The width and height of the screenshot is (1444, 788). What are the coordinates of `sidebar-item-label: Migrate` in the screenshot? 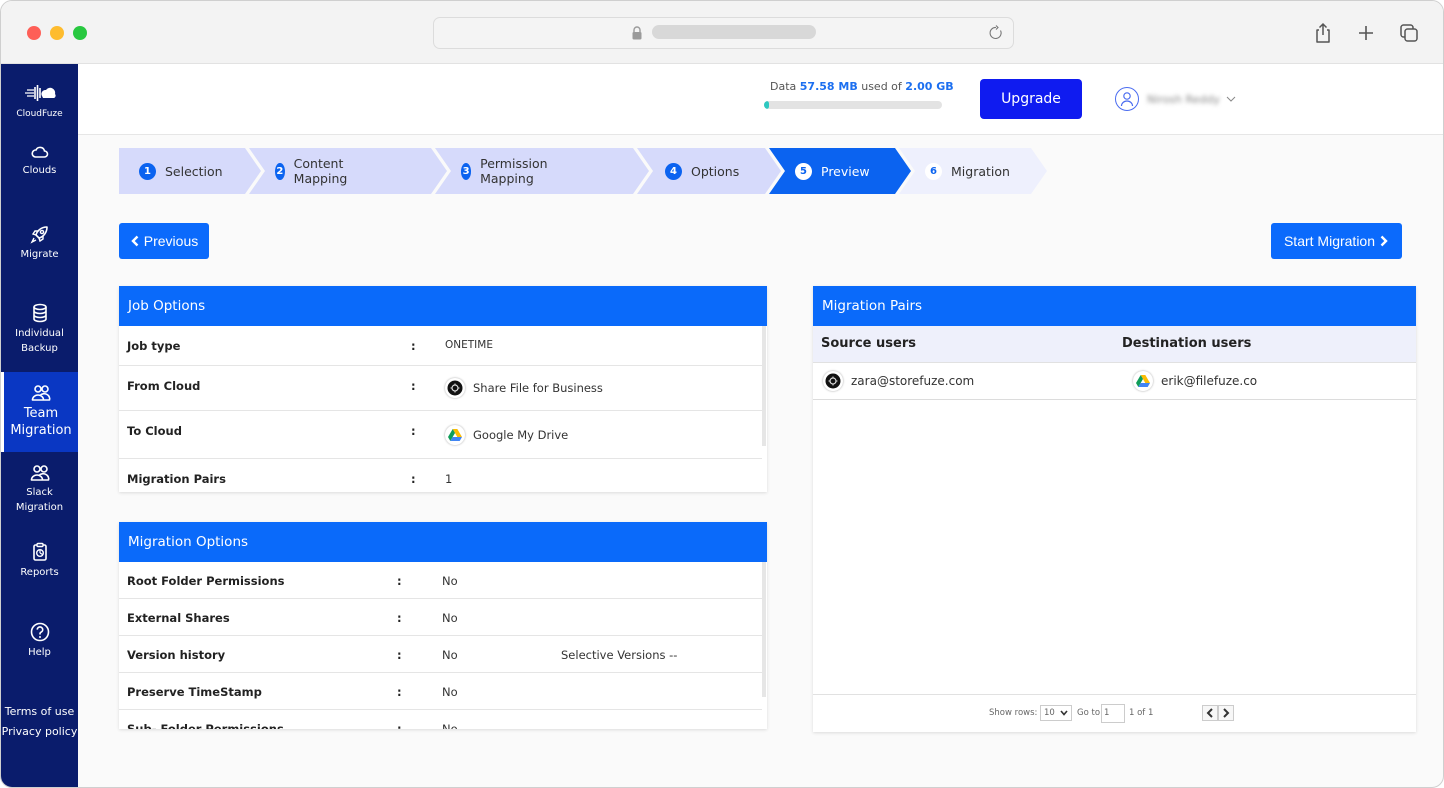 It's located at (39, 254).